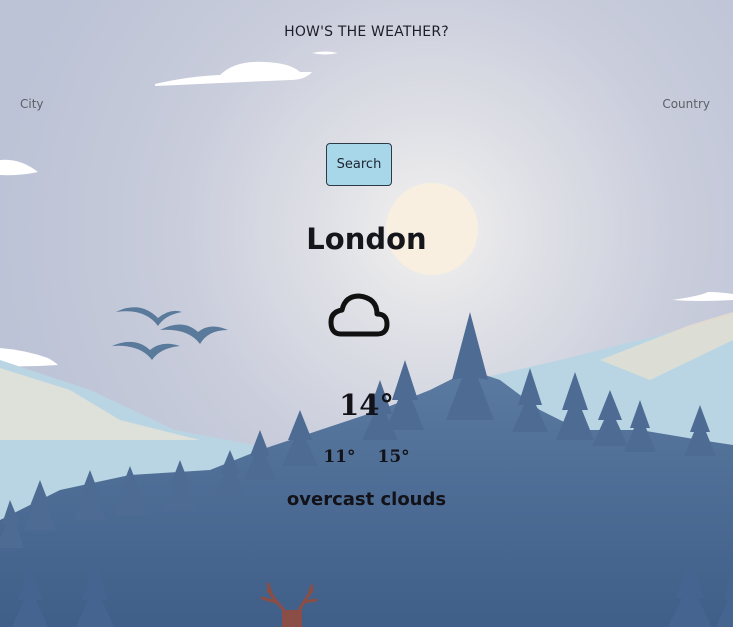  I want to click on city-input, so click(85, 104).